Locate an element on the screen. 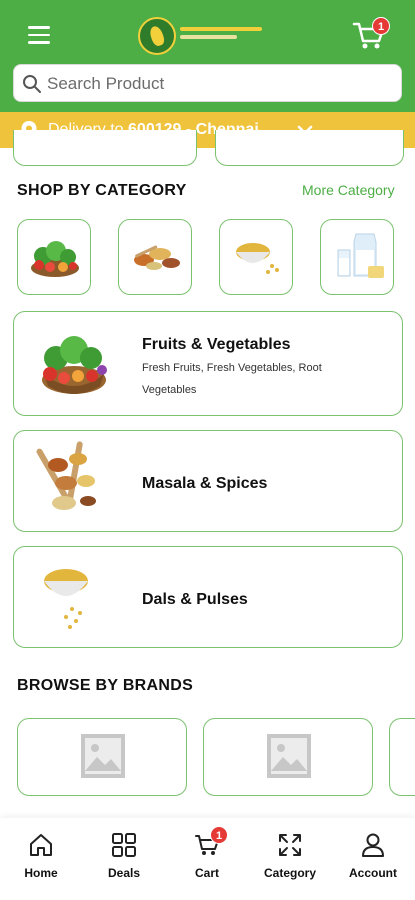 The width and height of the screenshot is (415, 900). category-thumb-fruits-vegetables is located at coordinates (54, 257).